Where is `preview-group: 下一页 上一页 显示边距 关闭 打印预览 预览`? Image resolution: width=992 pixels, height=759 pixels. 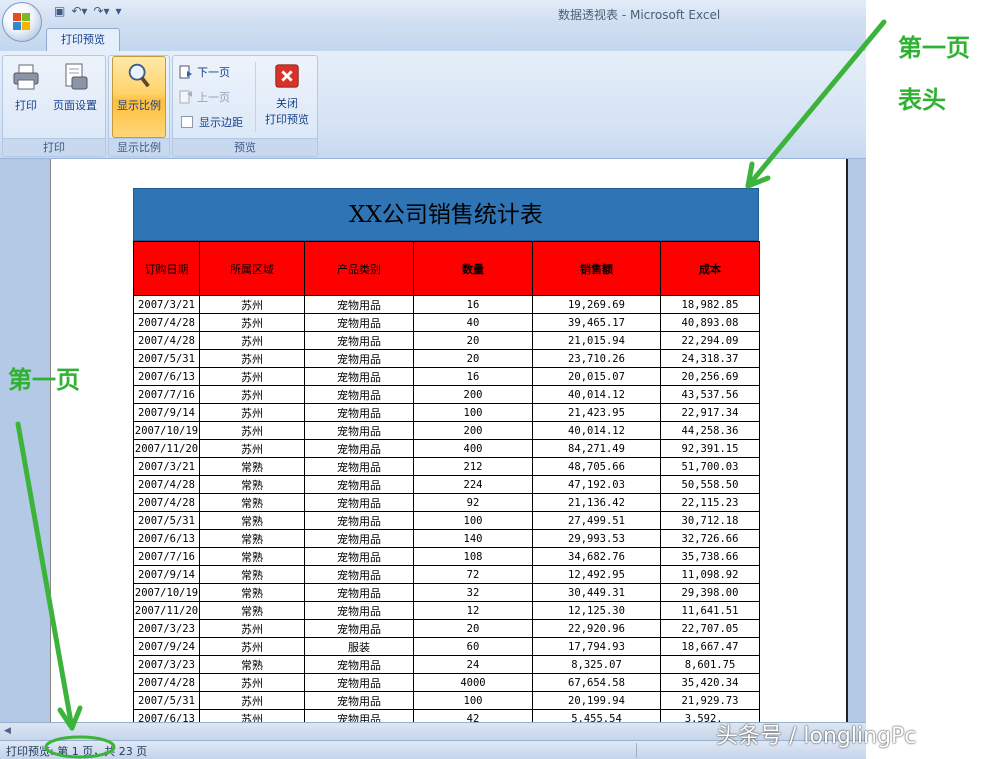
preview-group: 下一页 上一页 显示边距 关闭 打印预览 预览 is located at coordinates (245, 106).